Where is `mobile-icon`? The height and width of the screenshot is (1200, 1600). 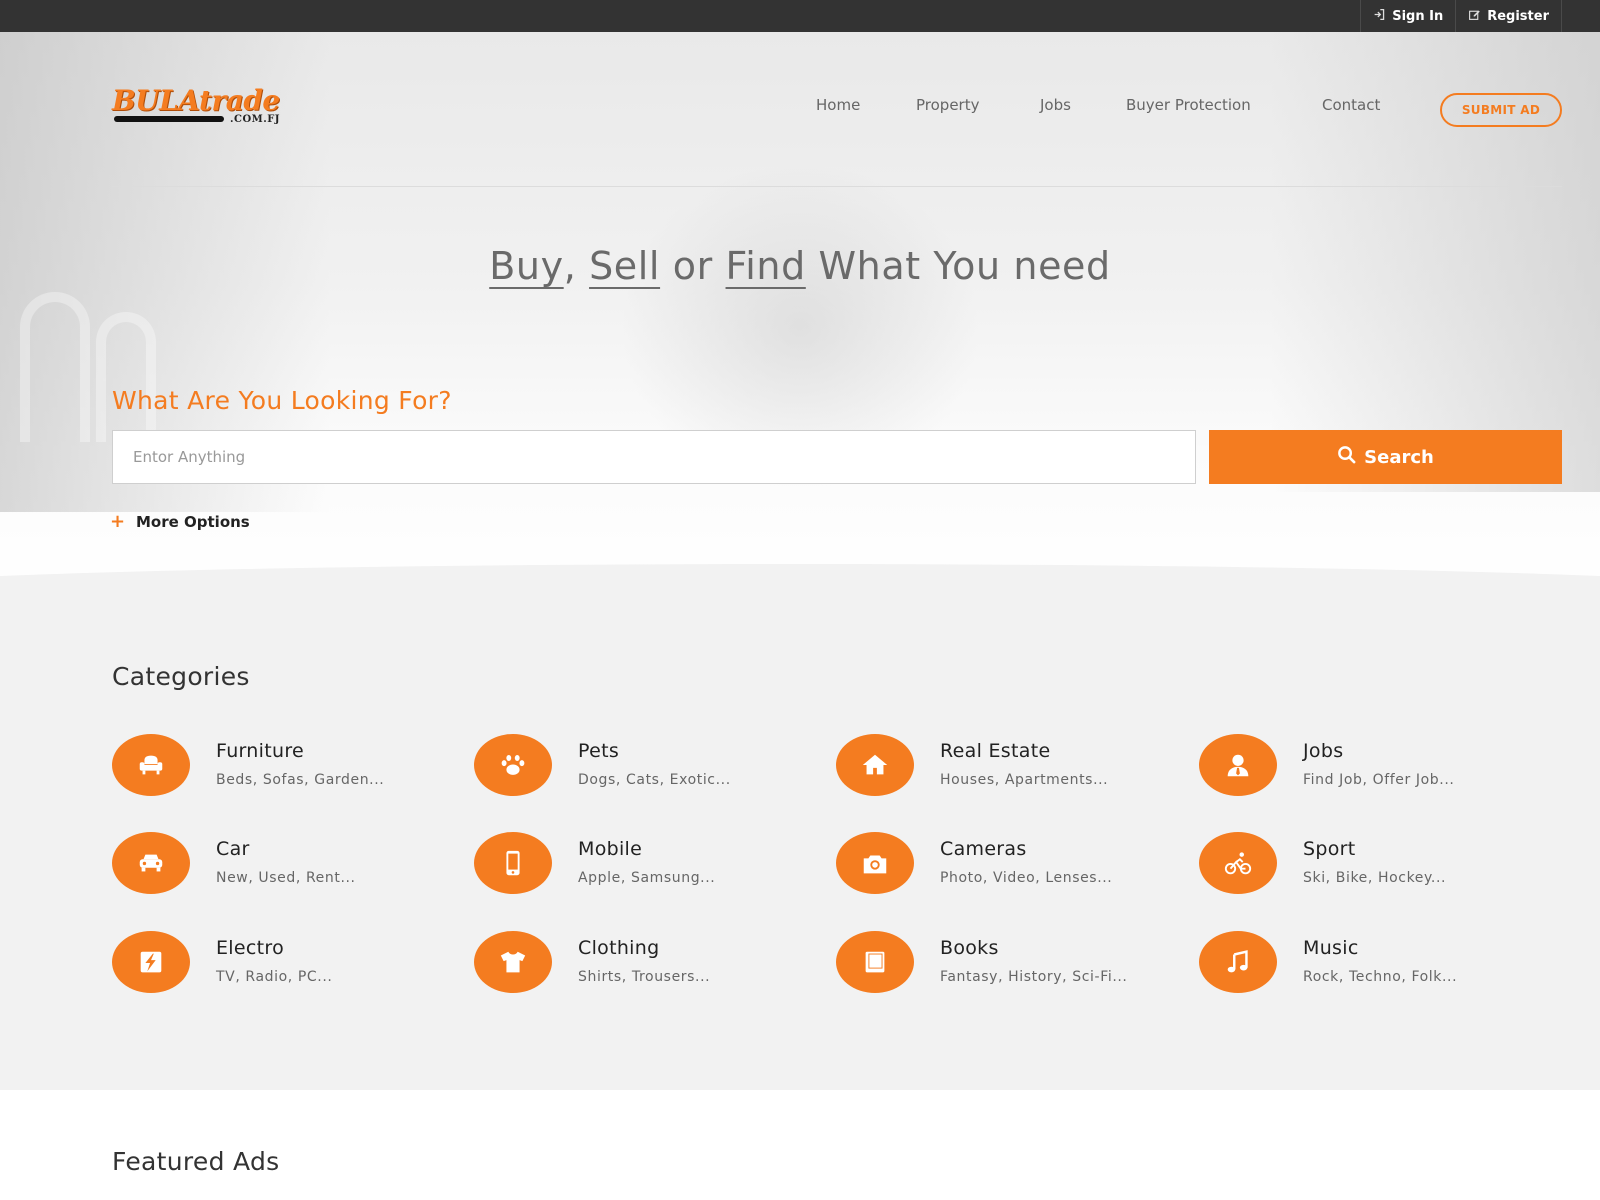
mobile-icon is located at coordinates (513, 863).